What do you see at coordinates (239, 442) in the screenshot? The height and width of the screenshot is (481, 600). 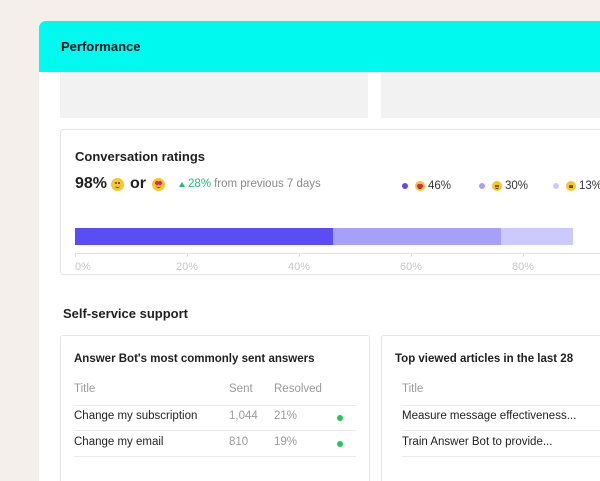 I see `row-sent: 810` at bounding box center [239, 442].